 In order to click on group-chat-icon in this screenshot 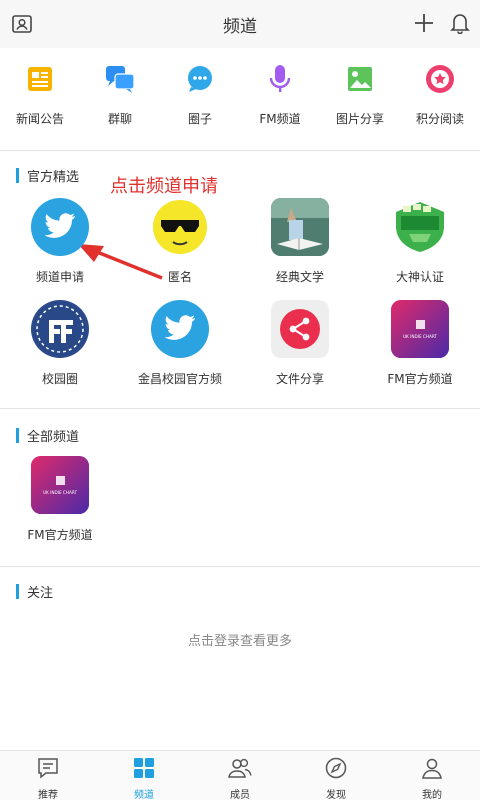, I will do `click(120, 79)`.